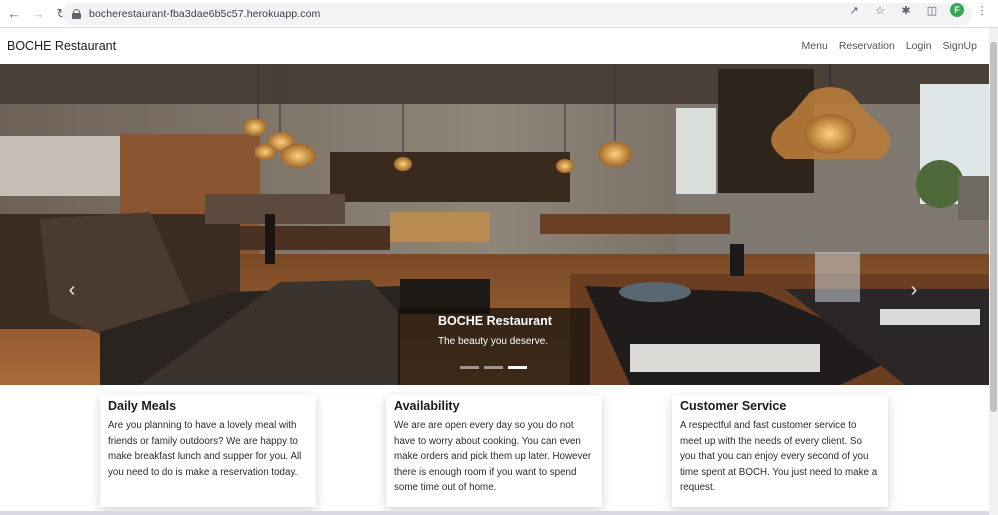  What do you see at coordinates (493, 341) in the screenshot?
I see `carousel-caption-text: The beauty you deserve.` at bounding box center [493, 341].